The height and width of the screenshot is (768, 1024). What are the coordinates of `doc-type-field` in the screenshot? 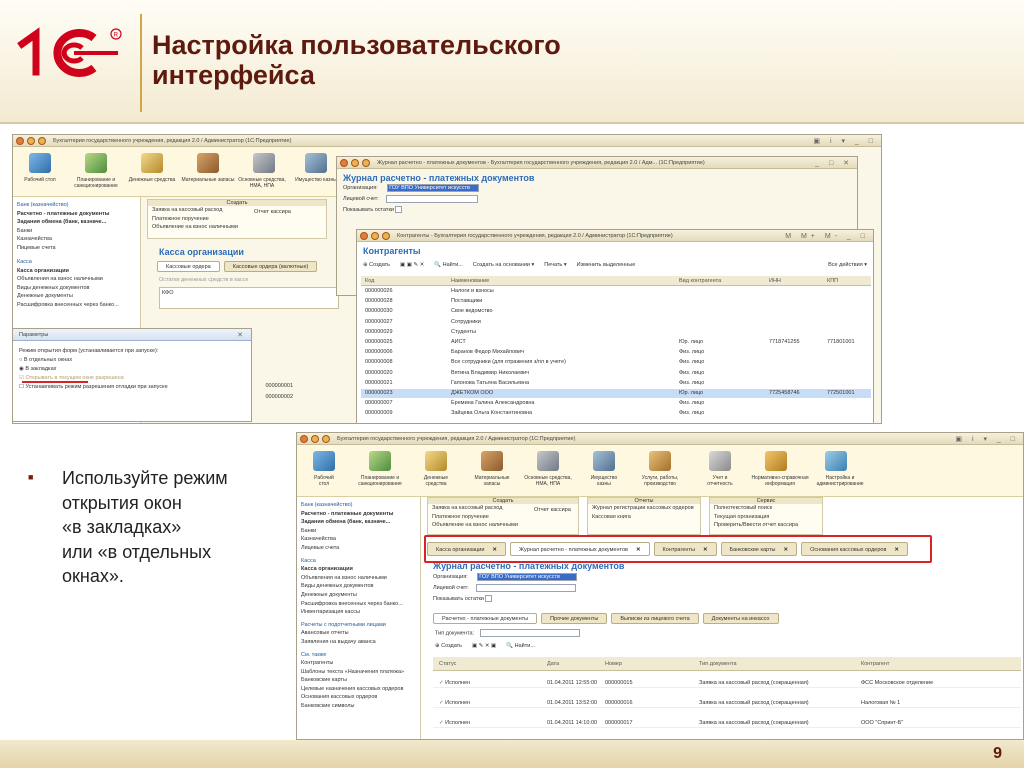 It's located at (529, 633).